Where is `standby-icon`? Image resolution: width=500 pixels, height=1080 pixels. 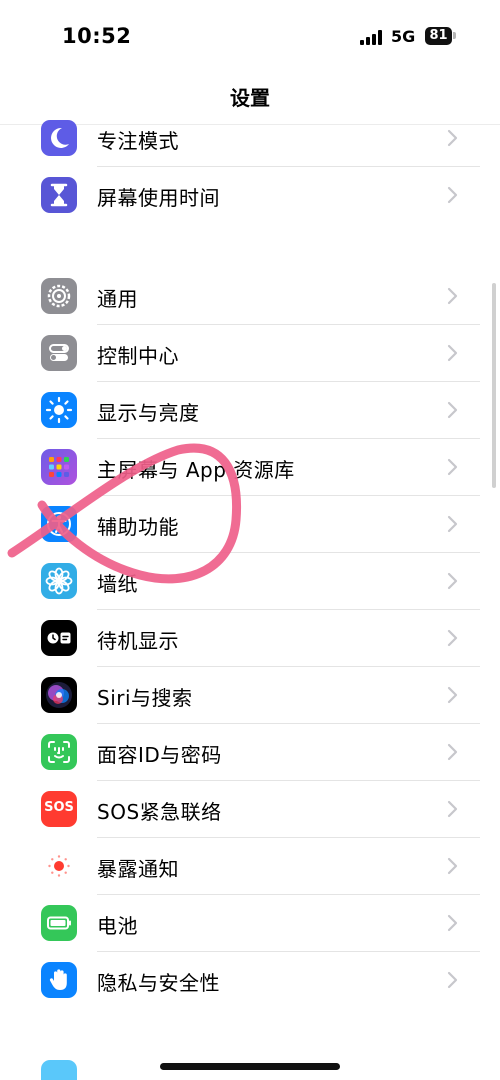
standby-icon is located at coordinates (59, 638).